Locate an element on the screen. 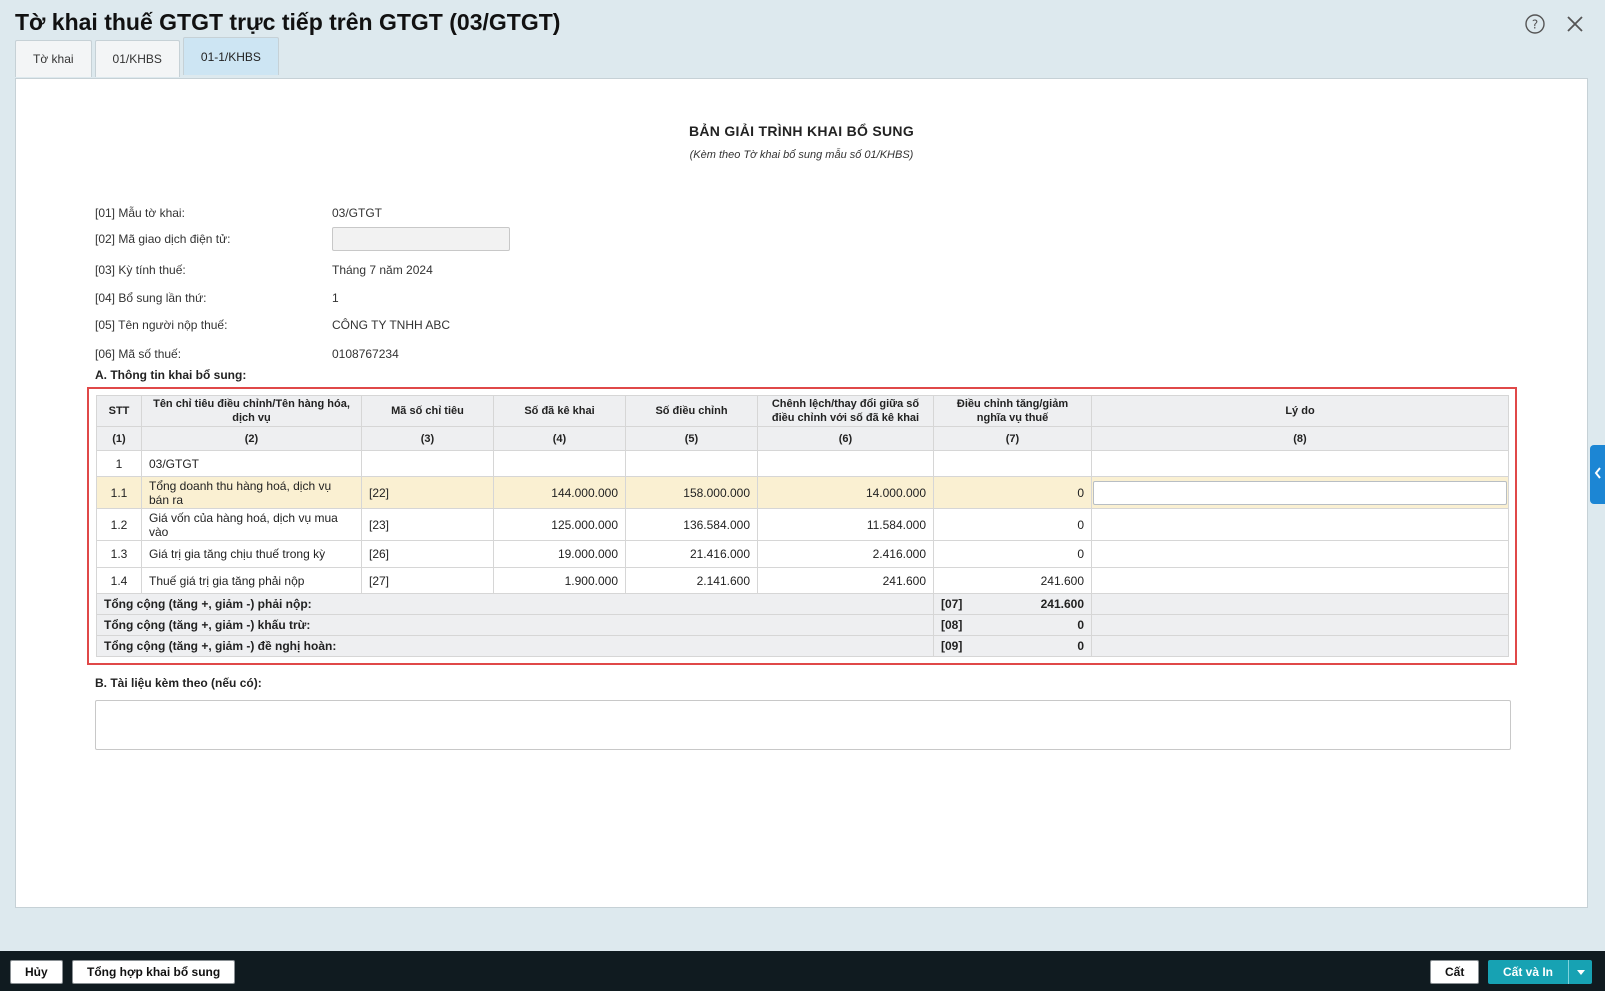 This screenshot has height=991, width=1605. column-number: (4) is located at coordinates (559, 438).